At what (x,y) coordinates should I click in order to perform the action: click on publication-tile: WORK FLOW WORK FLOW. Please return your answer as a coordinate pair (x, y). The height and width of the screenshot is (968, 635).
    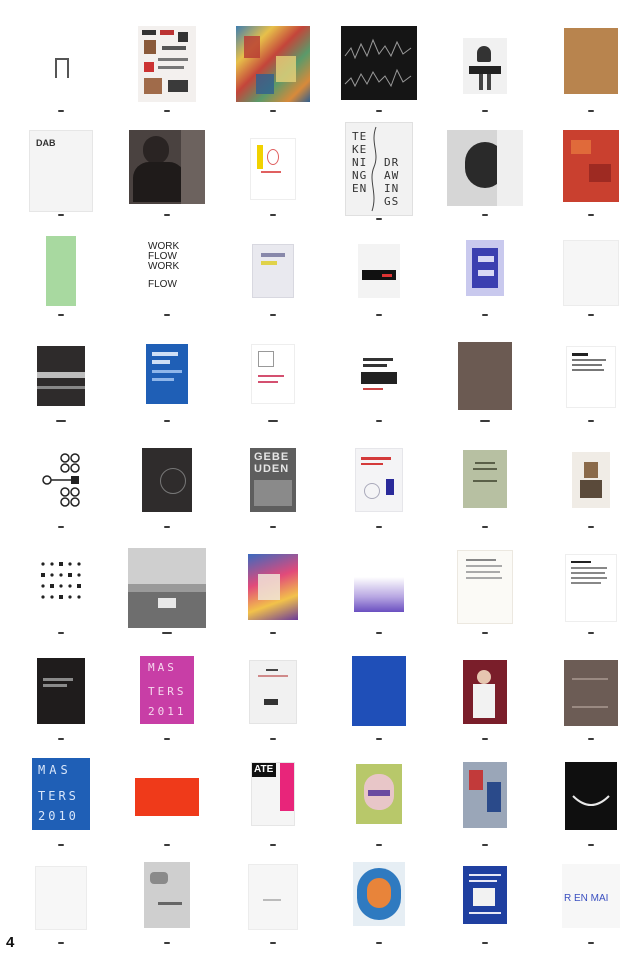
    Looking at the image, I should click on (167, 286).